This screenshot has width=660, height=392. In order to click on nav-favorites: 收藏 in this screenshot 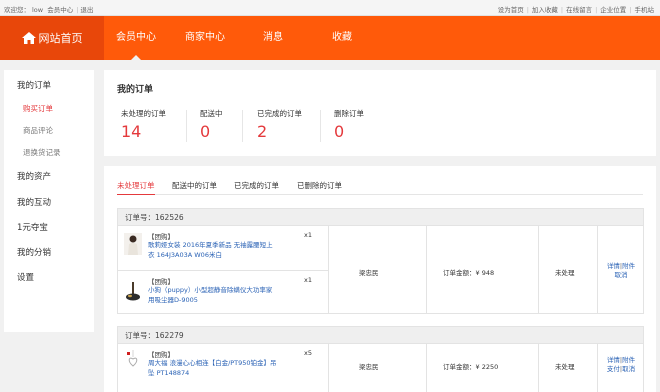, I will do `click(342, 38)`.